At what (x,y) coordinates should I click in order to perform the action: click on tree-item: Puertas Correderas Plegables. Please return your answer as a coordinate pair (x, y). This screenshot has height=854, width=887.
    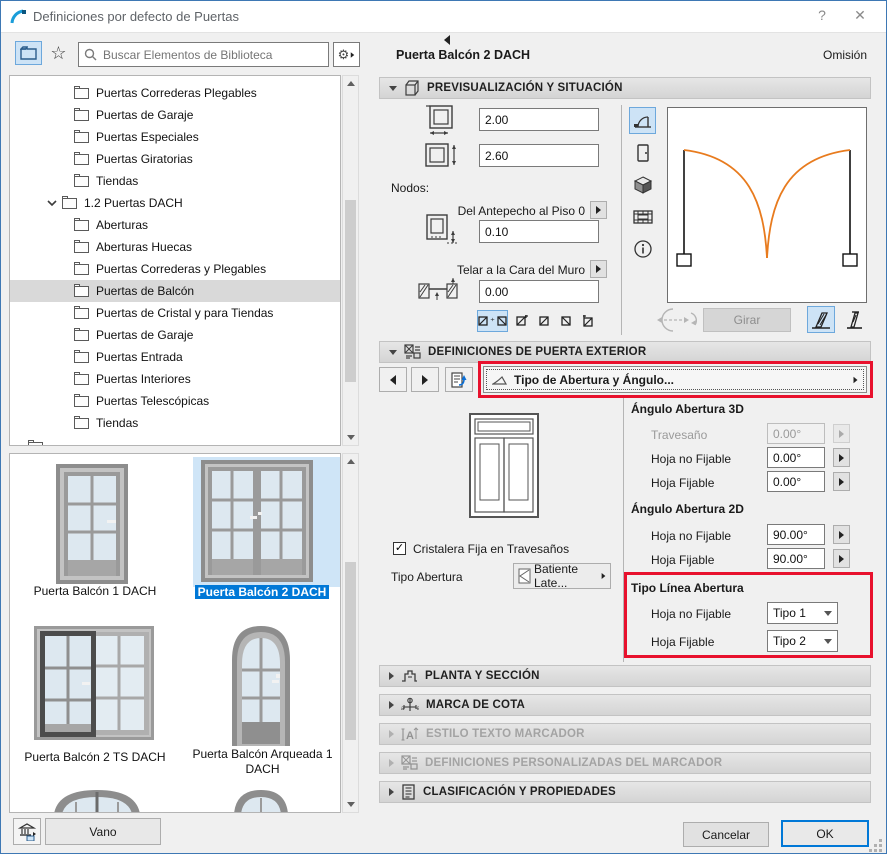
    Looking at the image, I should click on (175, 93).